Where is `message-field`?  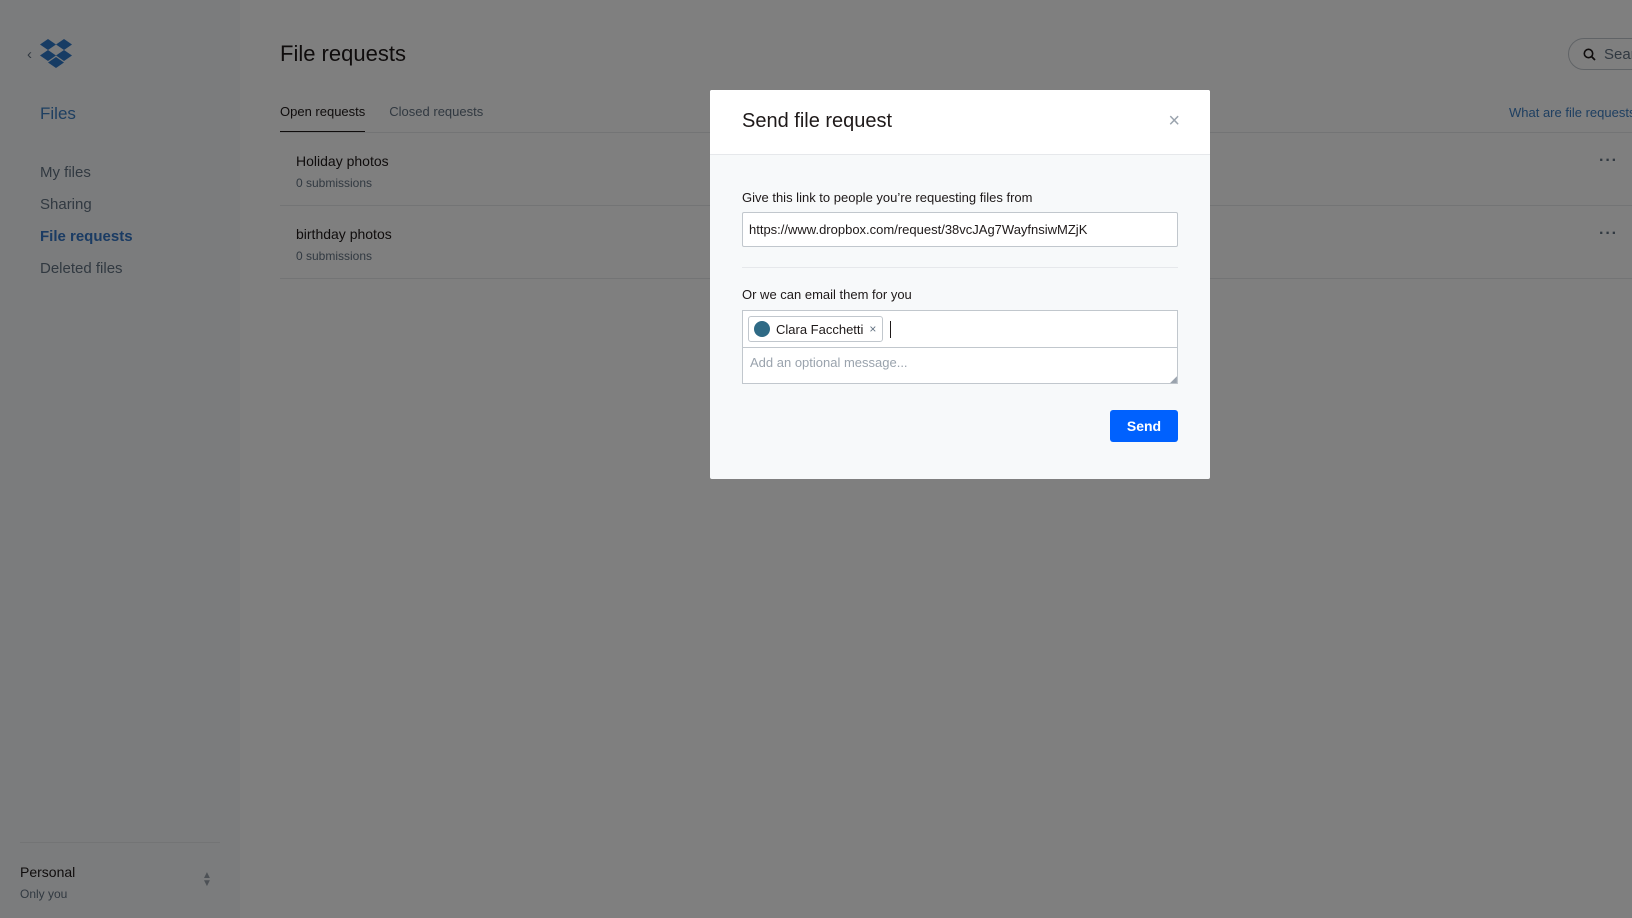 message-field is located at coordinates (960, 365).